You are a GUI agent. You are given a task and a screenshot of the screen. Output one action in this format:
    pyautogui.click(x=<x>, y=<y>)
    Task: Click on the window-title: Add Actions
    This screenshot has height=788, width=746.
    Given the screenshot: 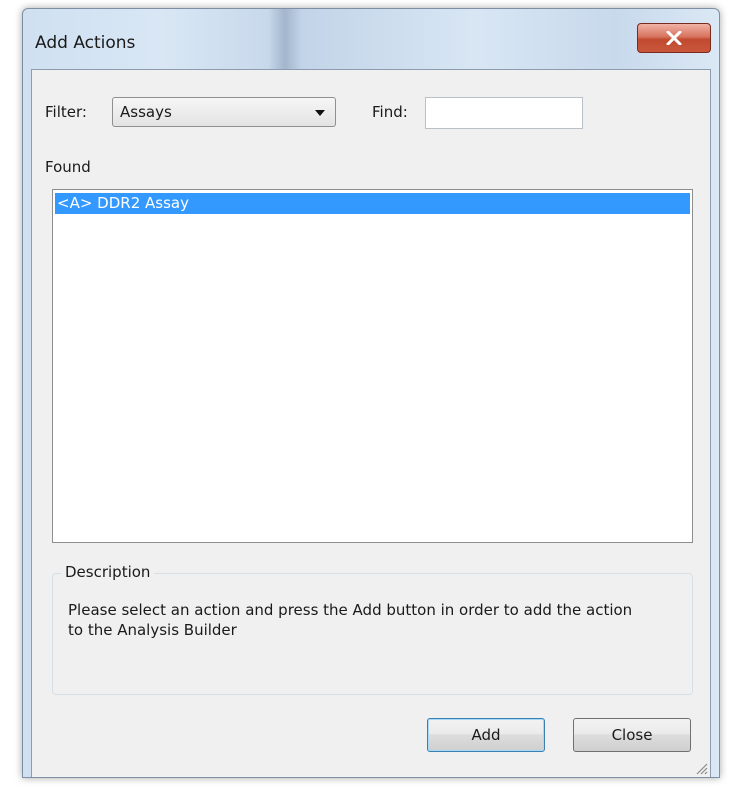 What is the action you would take?
    pyautogui.click(x=85, y=43)
    